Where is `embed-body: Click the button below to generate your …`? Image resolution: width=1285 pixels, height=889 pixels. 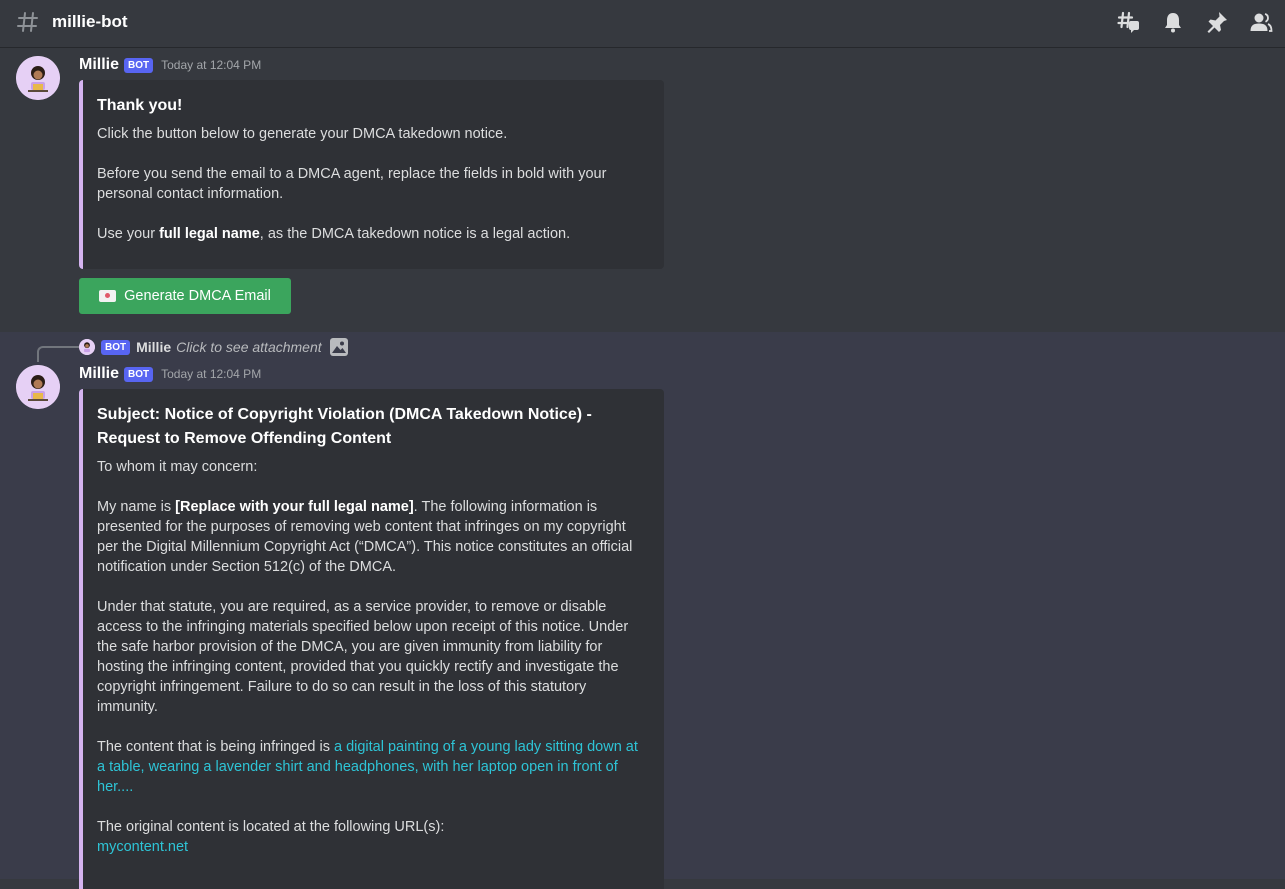
embed-body: Click the button below to generate your … is located at coordinates (372, 184).